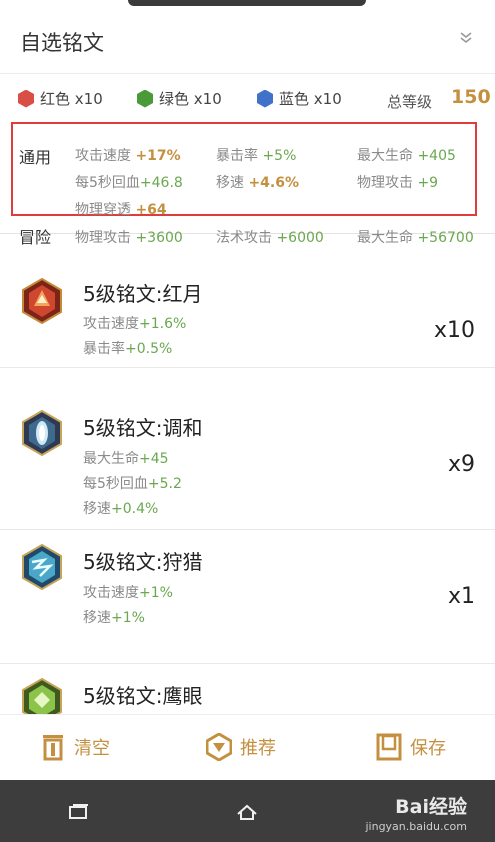 This screenshot has width=495, height=842. What do you see at coordinates (79, 812) in the screenshot?
I see `recent-apps-icon` at bounding box center [79, 812].